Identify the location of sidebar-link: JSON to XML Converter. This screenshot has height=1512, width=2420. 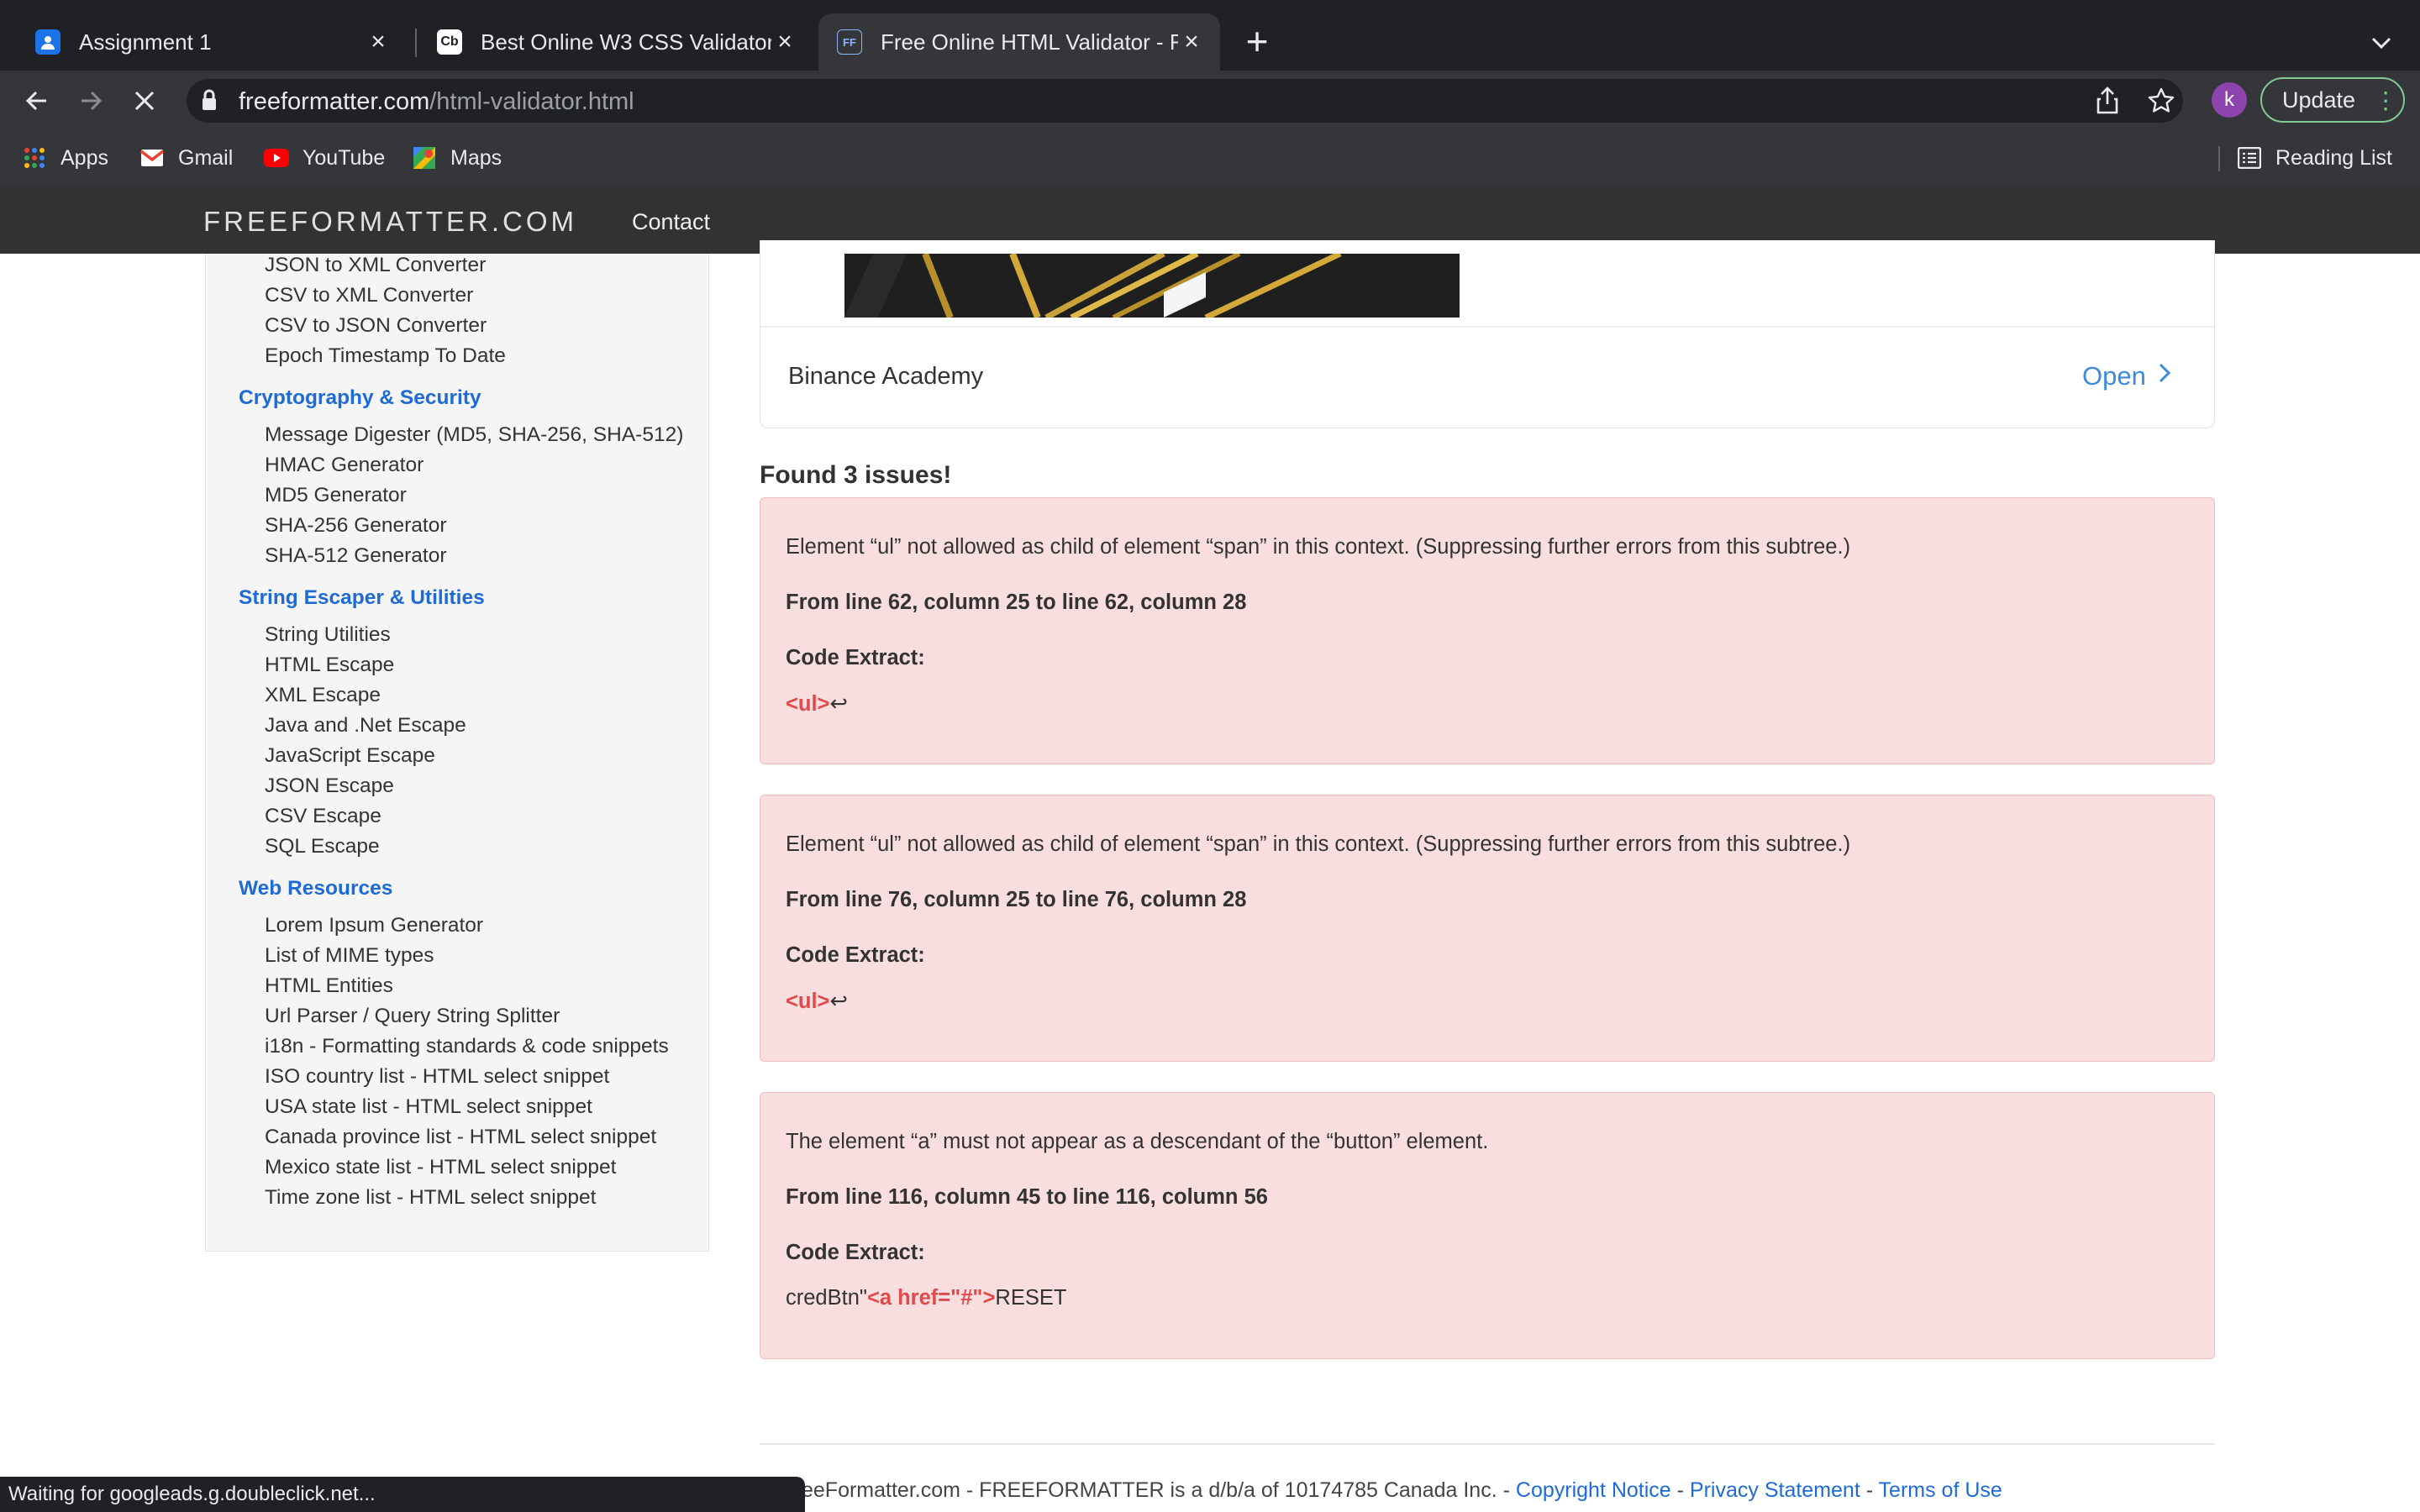
(375, 265).